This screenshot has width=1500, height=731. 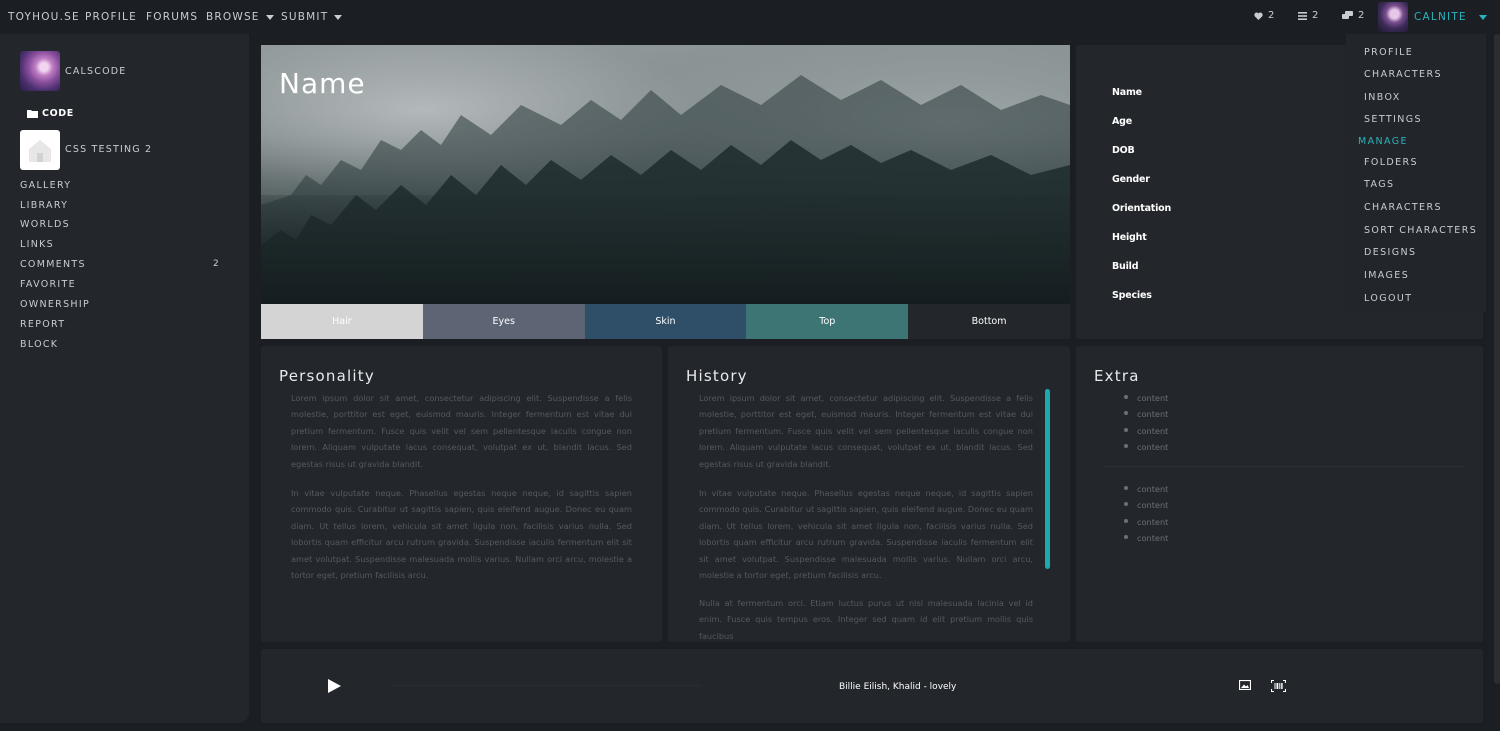 I want to click on folder-name: CODE, so click(x=58, y=113).